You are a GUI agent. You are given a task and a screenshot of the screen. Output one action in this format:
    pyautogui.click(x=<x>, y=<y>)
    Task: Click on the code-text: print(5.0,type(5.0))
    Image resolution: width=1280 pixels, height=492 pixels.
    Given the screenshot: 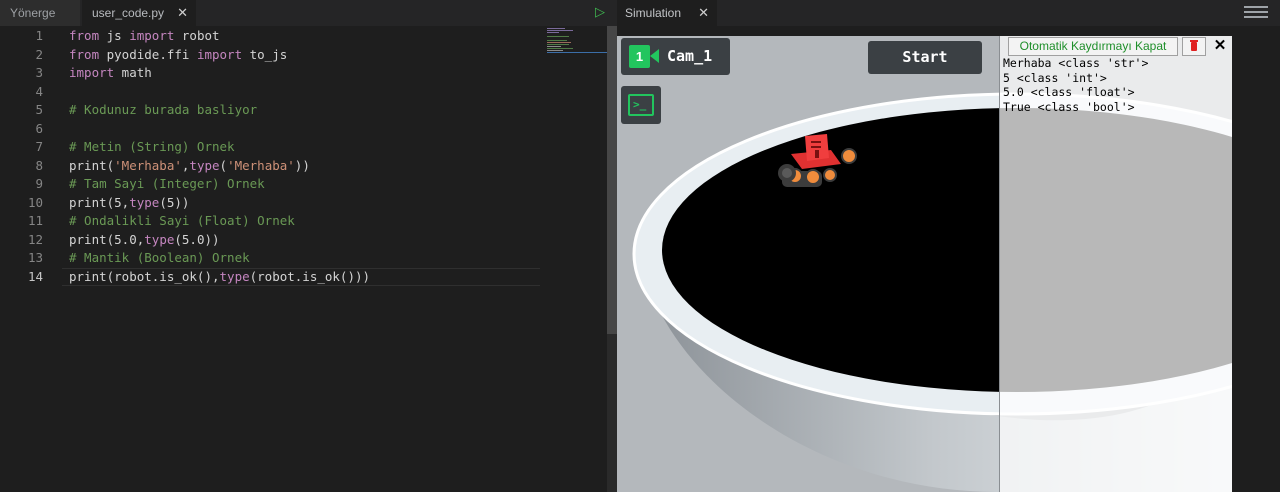 What is the action you would take?
    pyautogui.click(x=144, y=240)
    